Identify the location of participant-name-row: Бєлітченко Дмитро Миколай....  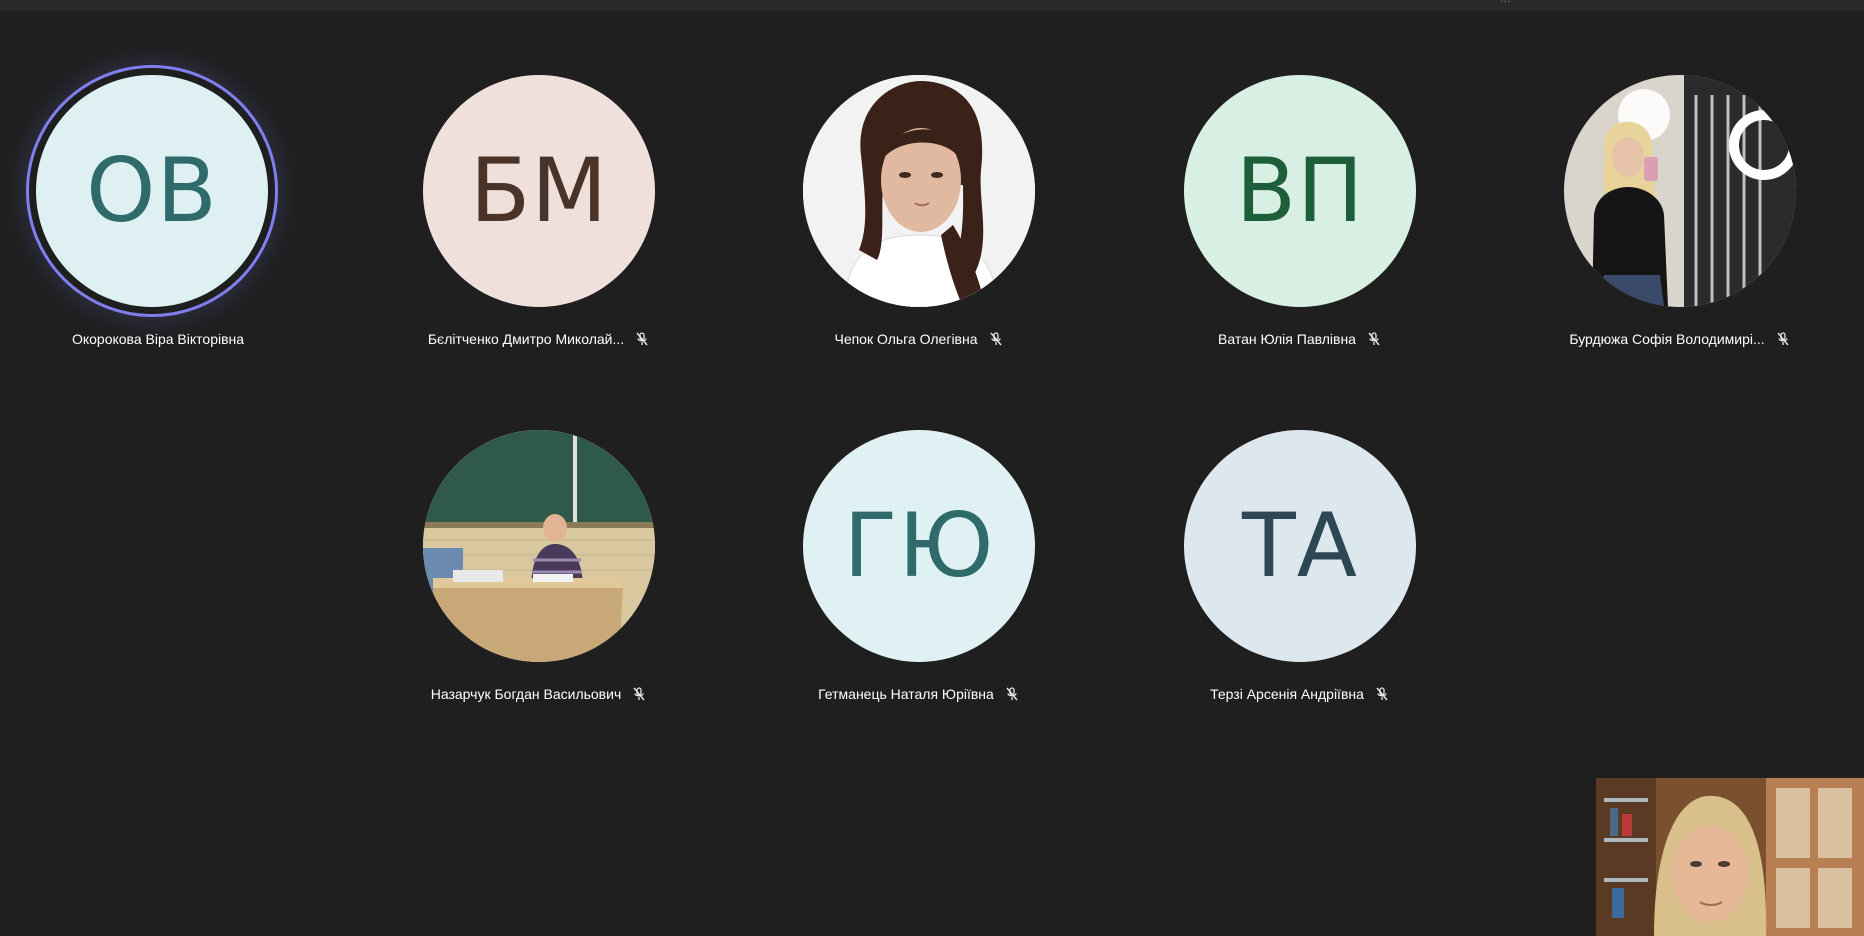
(539, 339).